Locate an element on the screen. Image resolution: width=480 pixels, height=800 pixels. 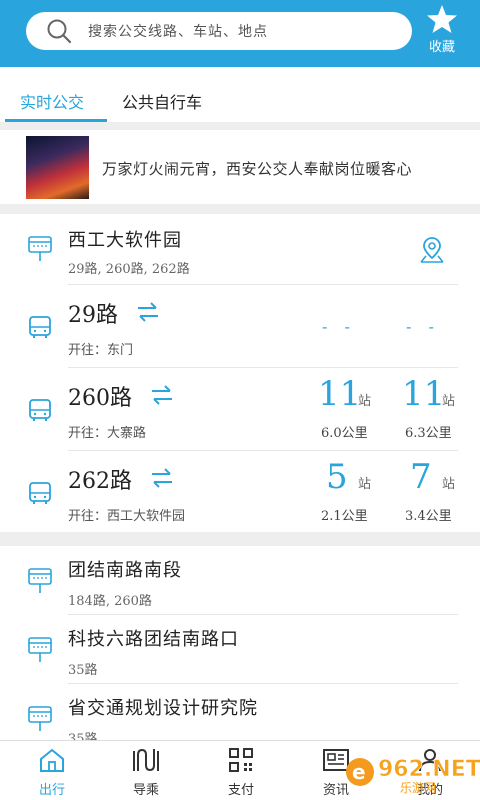
svg-text: 962.NET is located at coordinates (429, 769).